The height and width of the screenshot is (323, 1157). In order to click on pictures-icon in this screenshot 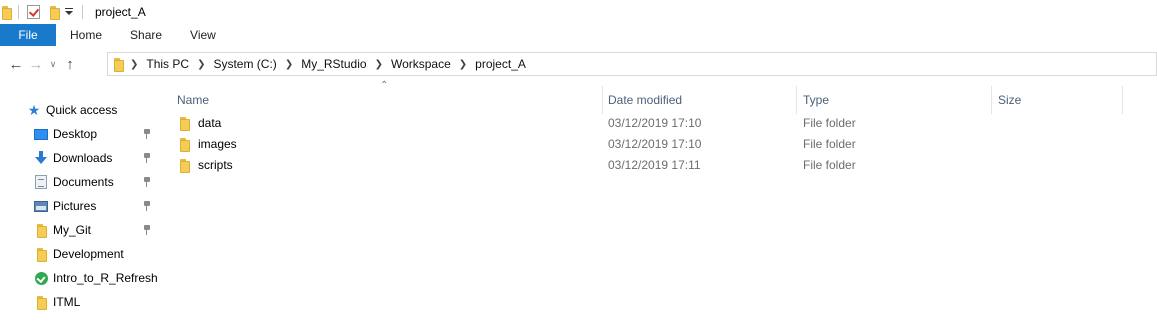, I will do `click(41, 206)`.